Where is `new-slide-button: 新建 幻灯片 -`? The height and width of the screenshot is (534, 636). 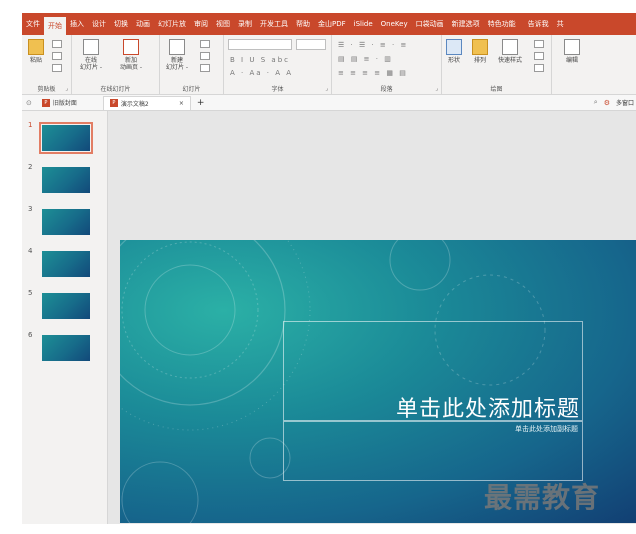
new-slide-button: 新建 幻灯片 - is located at coordinates (177, 55).